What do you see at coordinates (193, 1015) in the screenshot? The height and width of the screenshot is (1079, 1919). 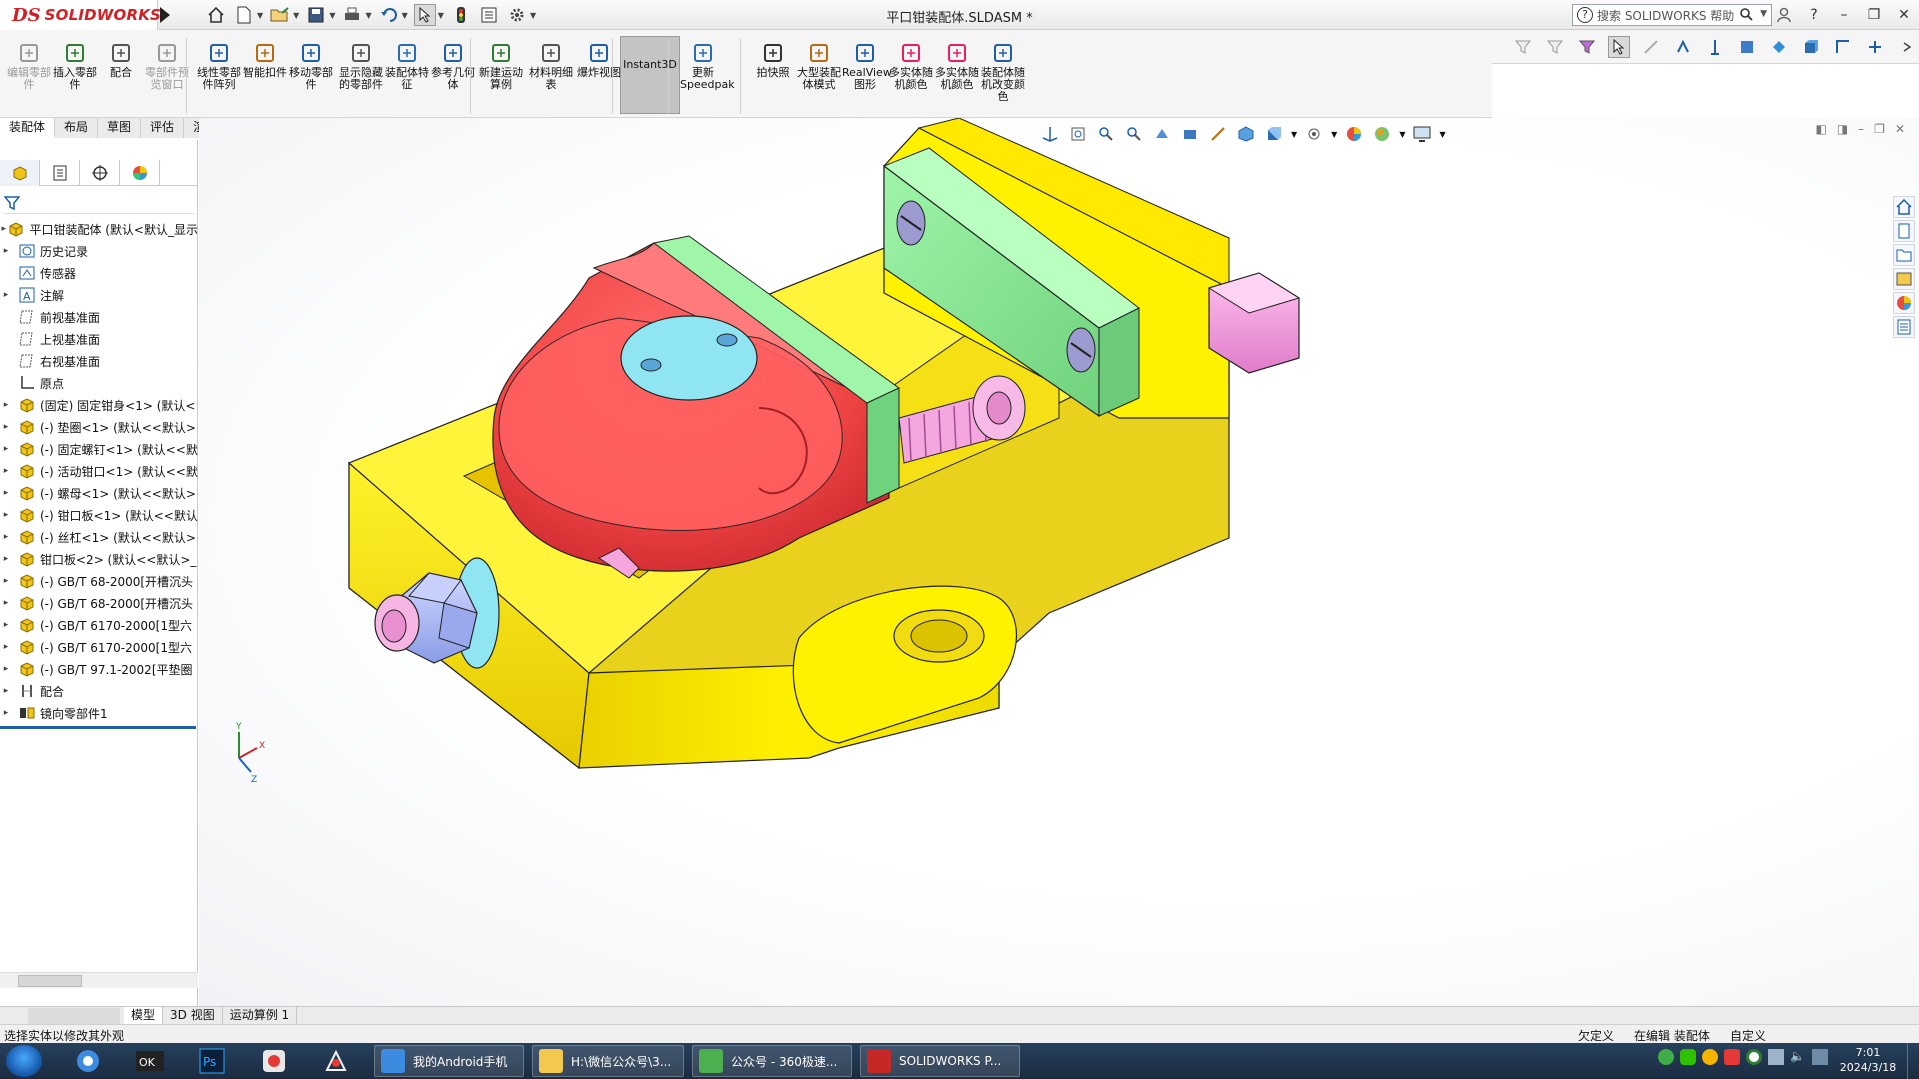 I see `model-tab-1: 3D 视图` at bounding box center [193, 1015].